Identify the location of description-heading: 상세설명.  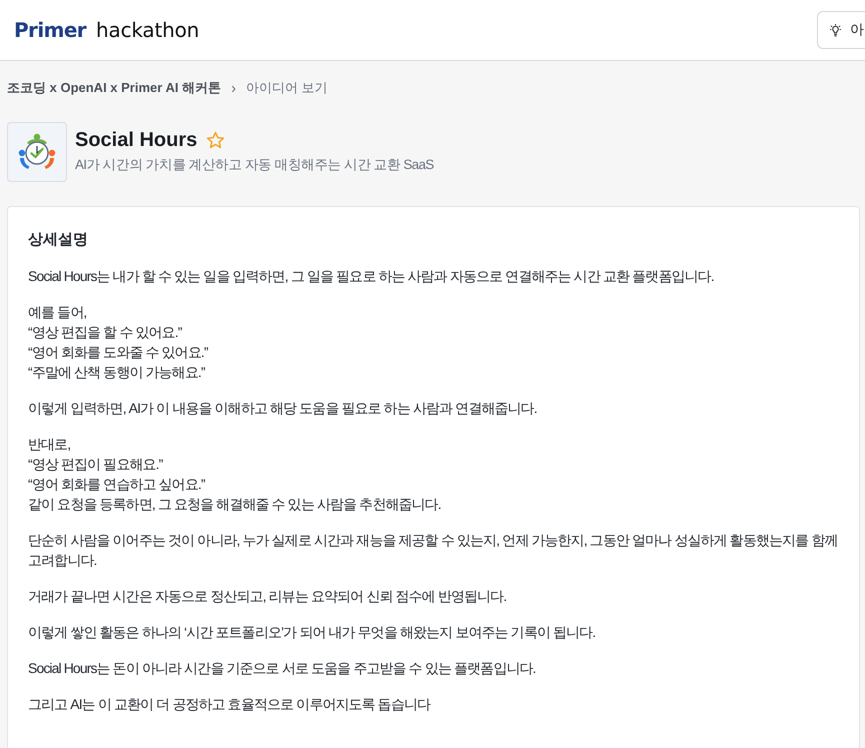
(58, 240).